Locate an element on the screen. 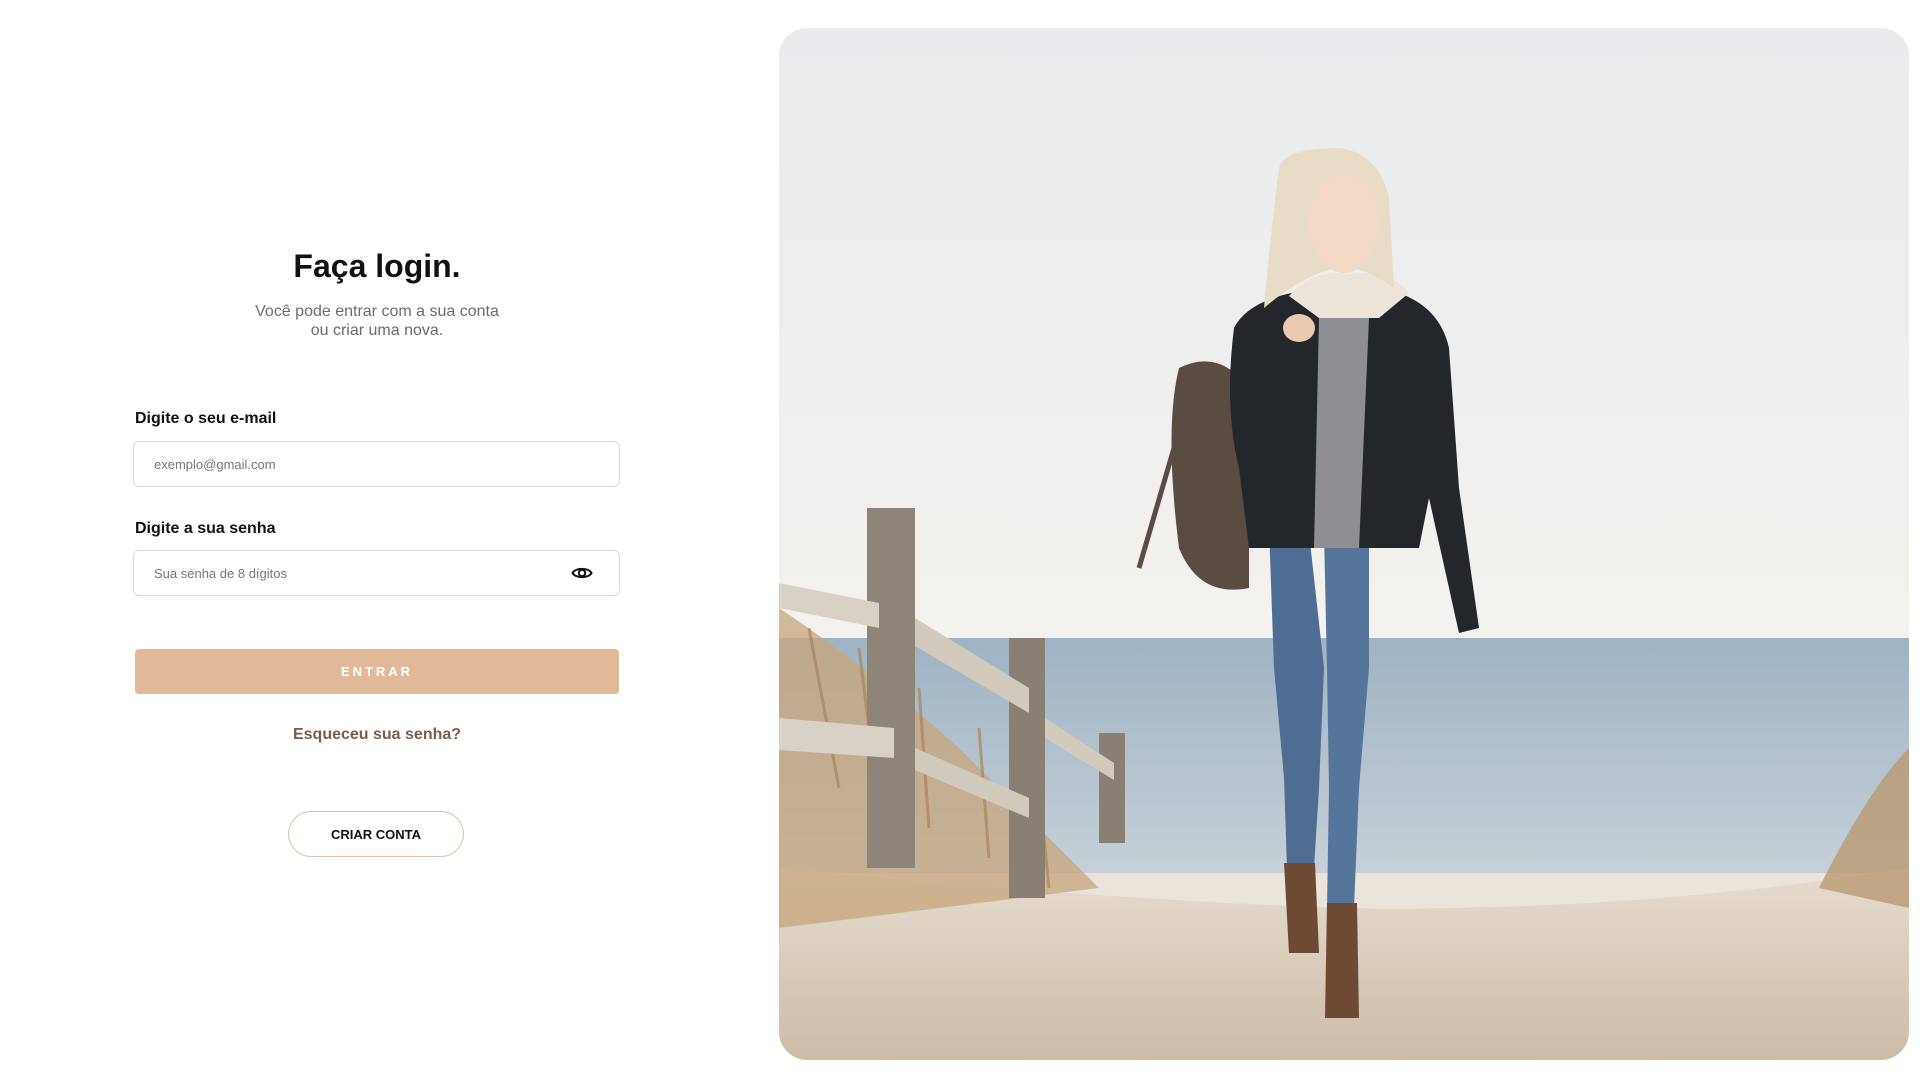 Image resolution: width=1920 pixels, height=1080 pixels. forgot-password-link: Esqueceu sua senha? is located at coordinates (377, 735).